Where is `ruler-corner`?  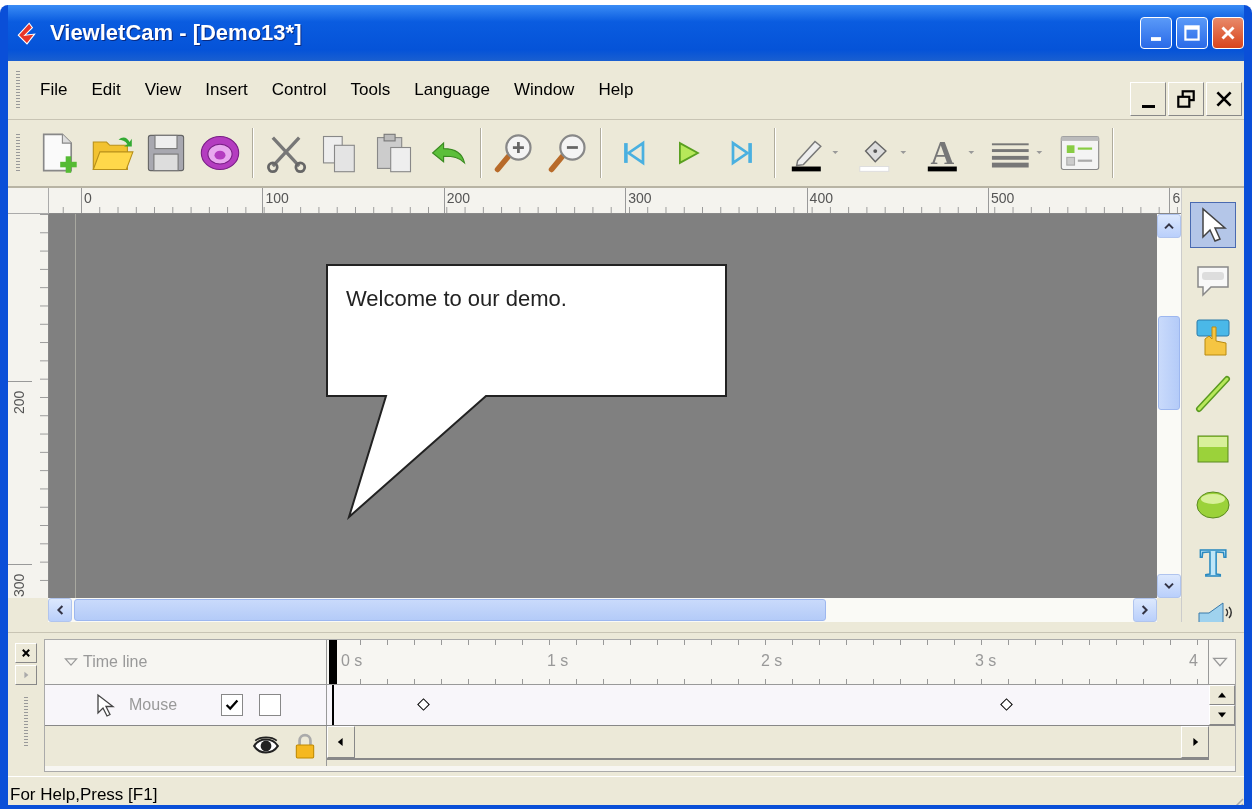
ruler-corner is located at coordinates (28, 610).